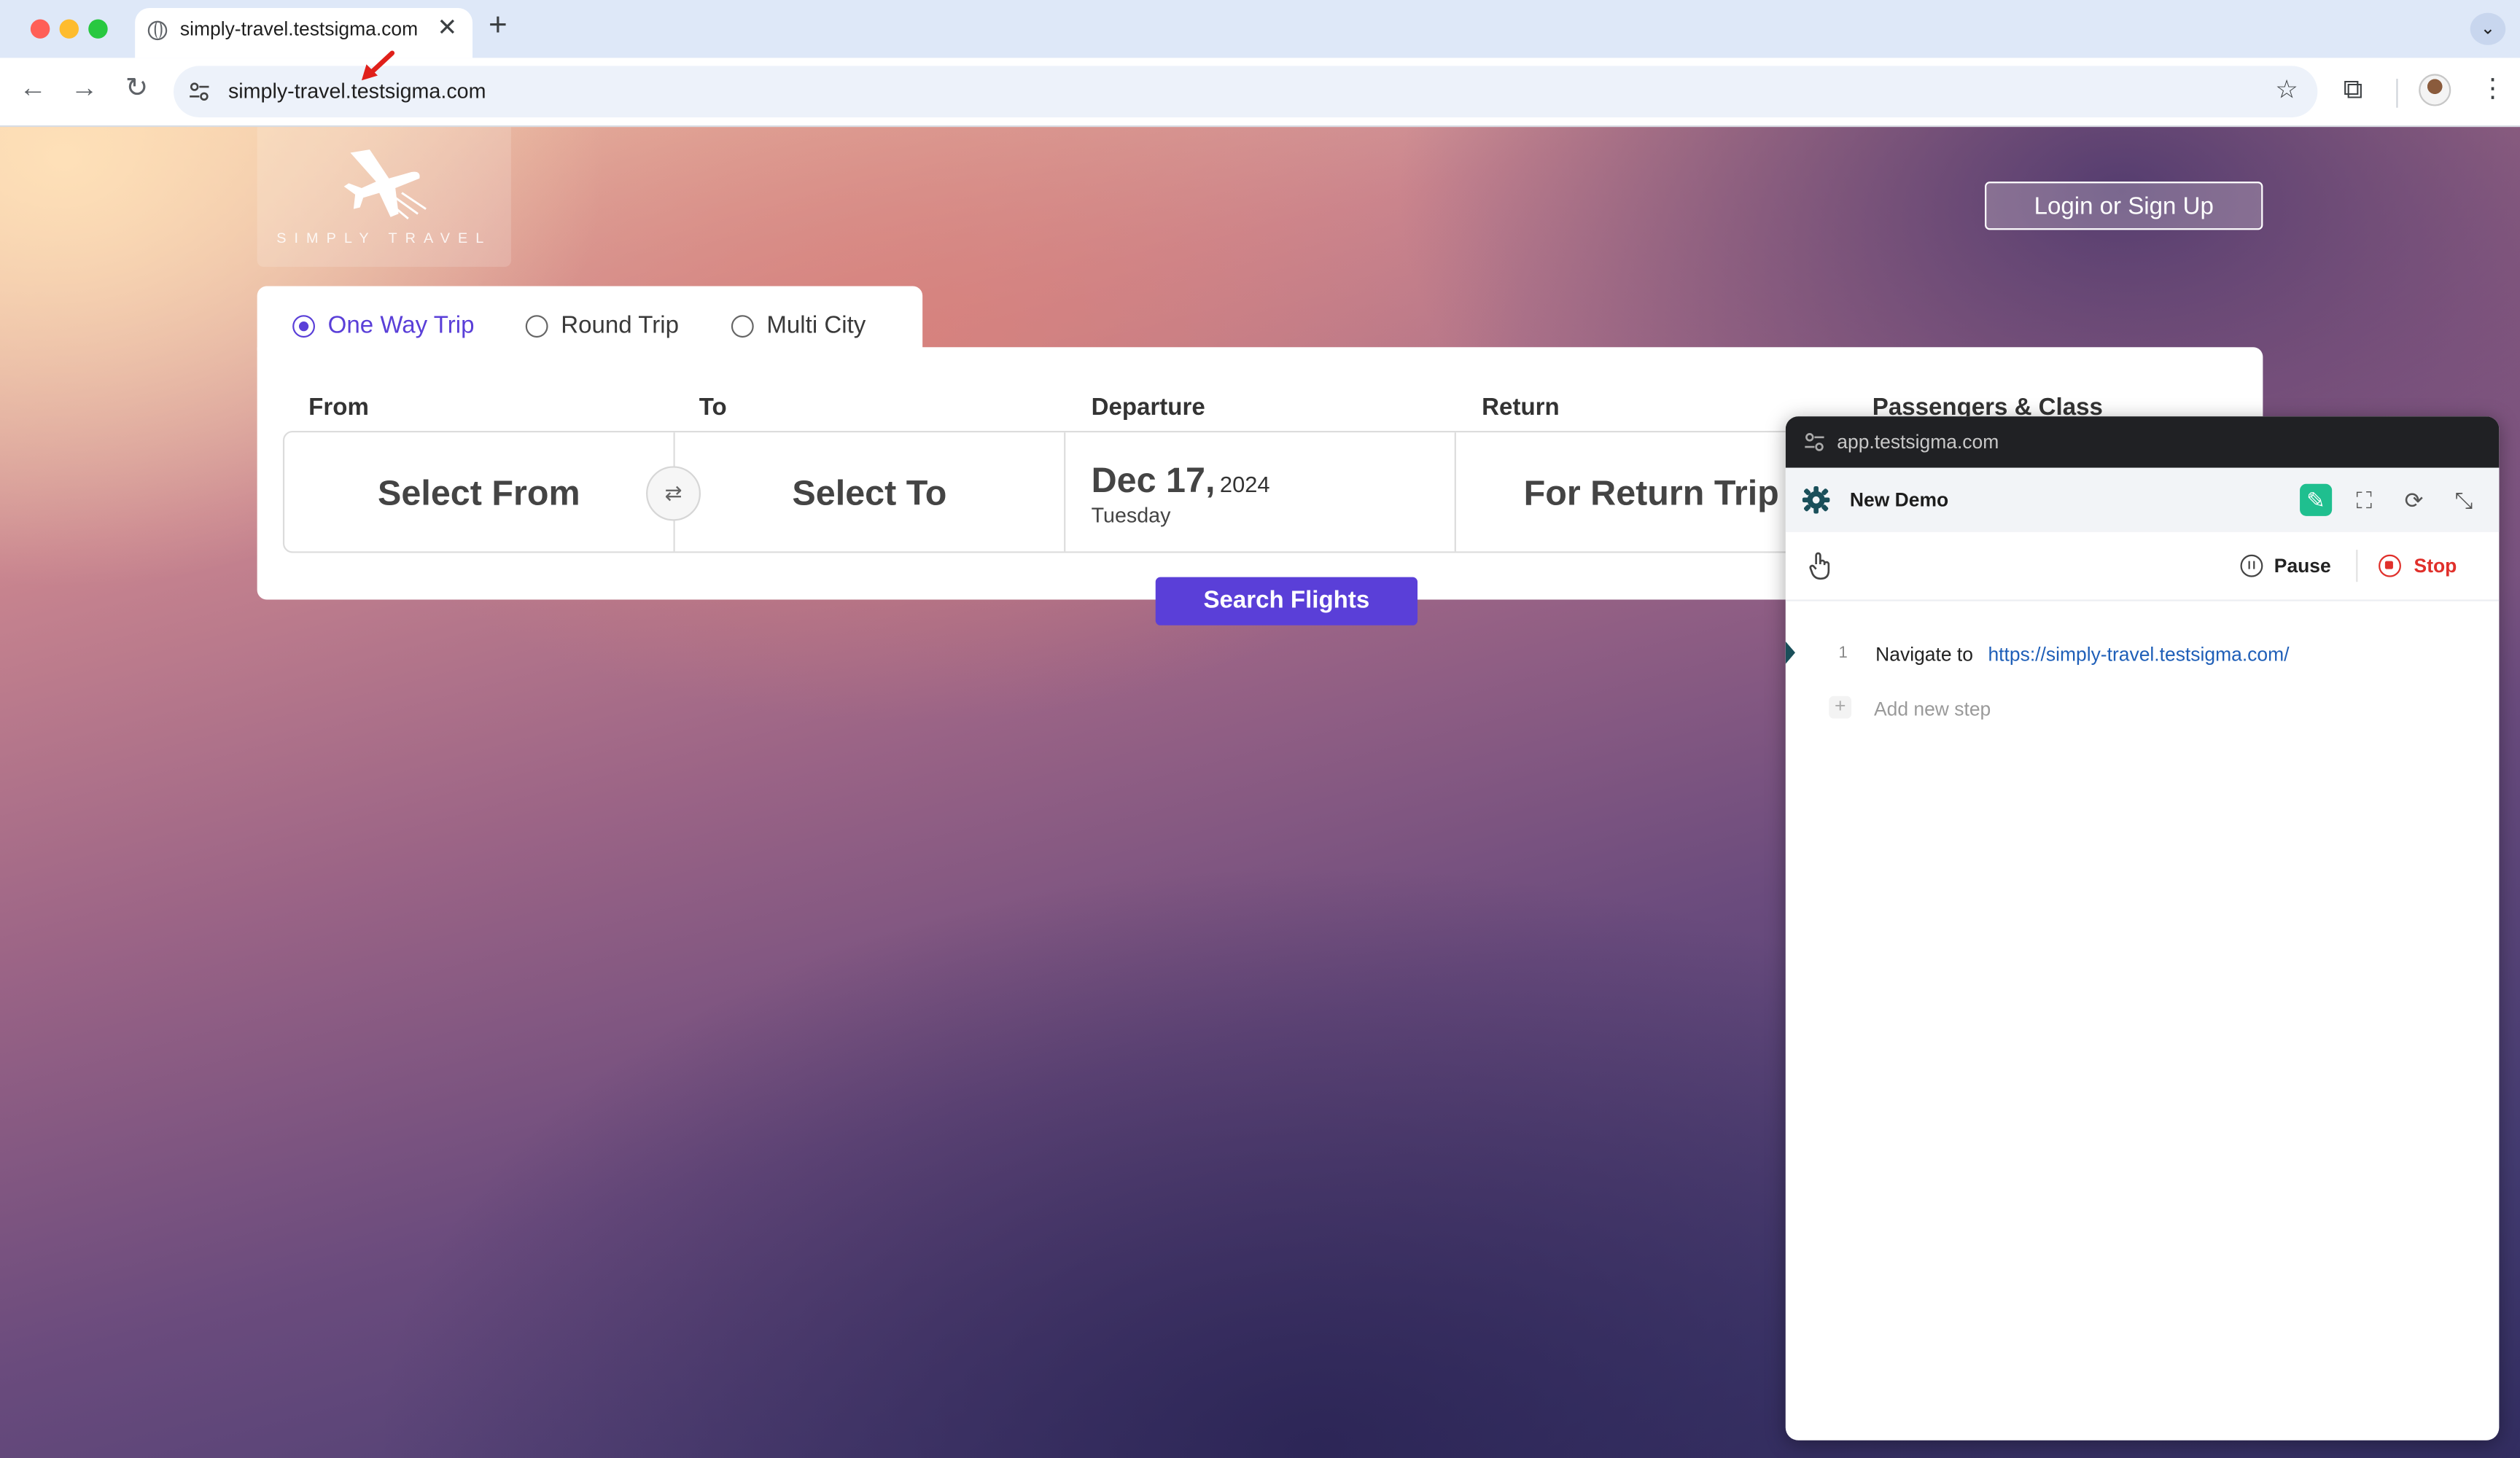 Image resolution: width=2520 pixels, height=1458 pixels. Describe the element at coordinates (40, 29) in the screenshot. I see `window-close-button` at that location.